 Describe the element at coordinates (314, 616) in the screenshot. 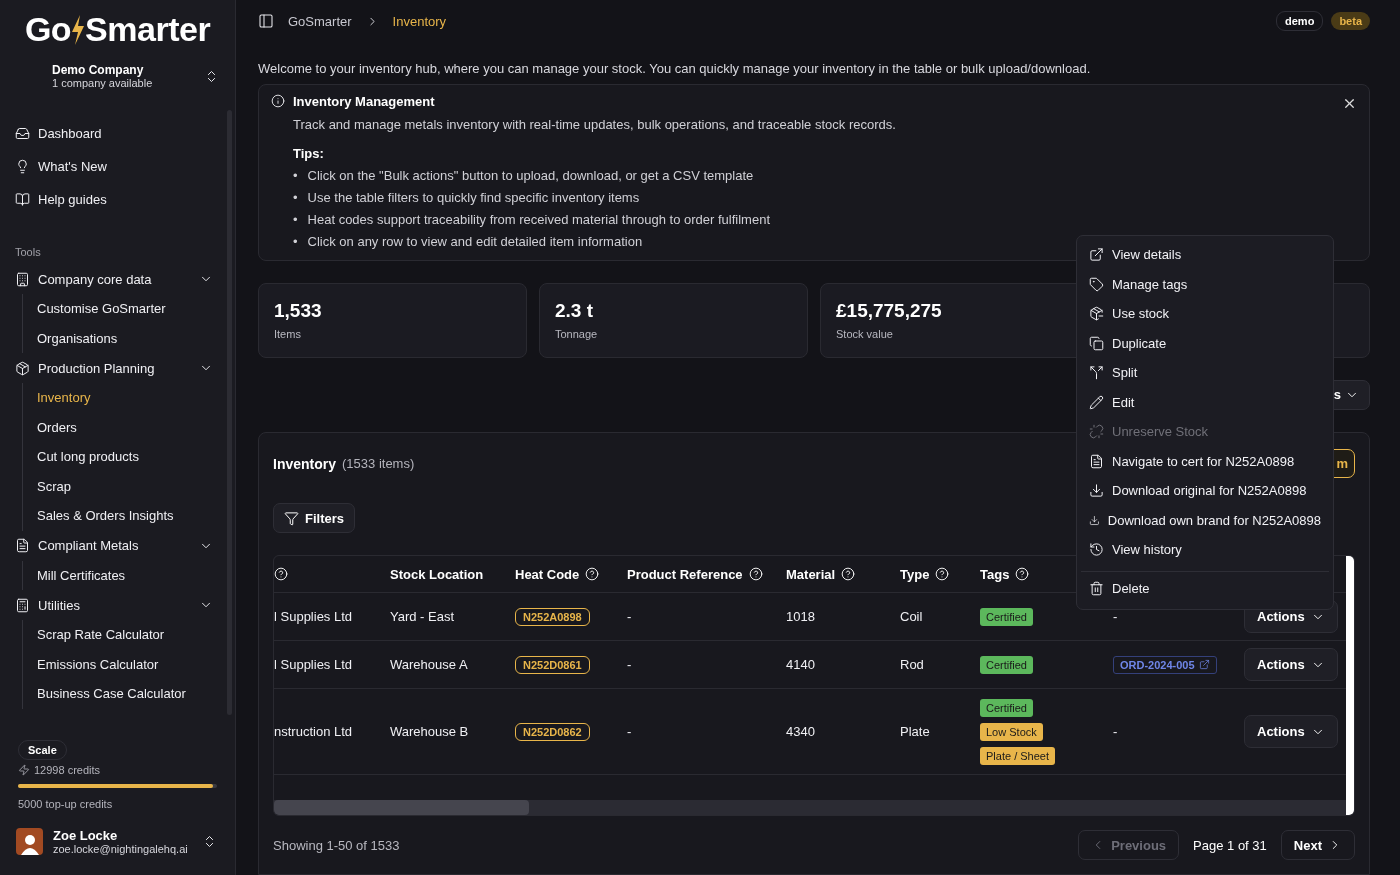

I see `table-cell-text: l Supplies Ltd` at that location.